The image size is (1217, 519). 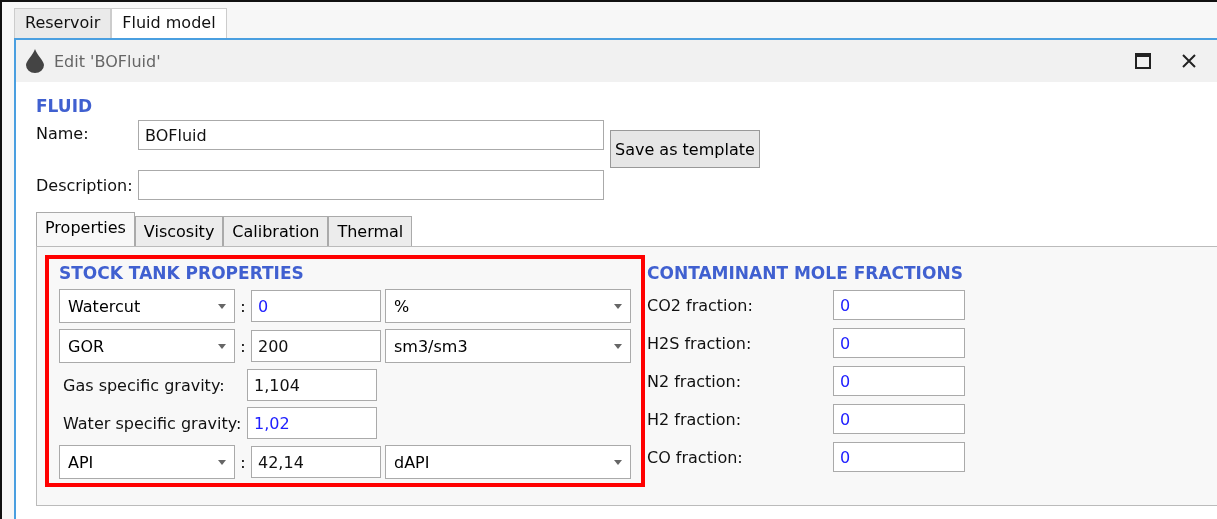 I want to click on property-dropdown: API, so click(x=147, y=462).